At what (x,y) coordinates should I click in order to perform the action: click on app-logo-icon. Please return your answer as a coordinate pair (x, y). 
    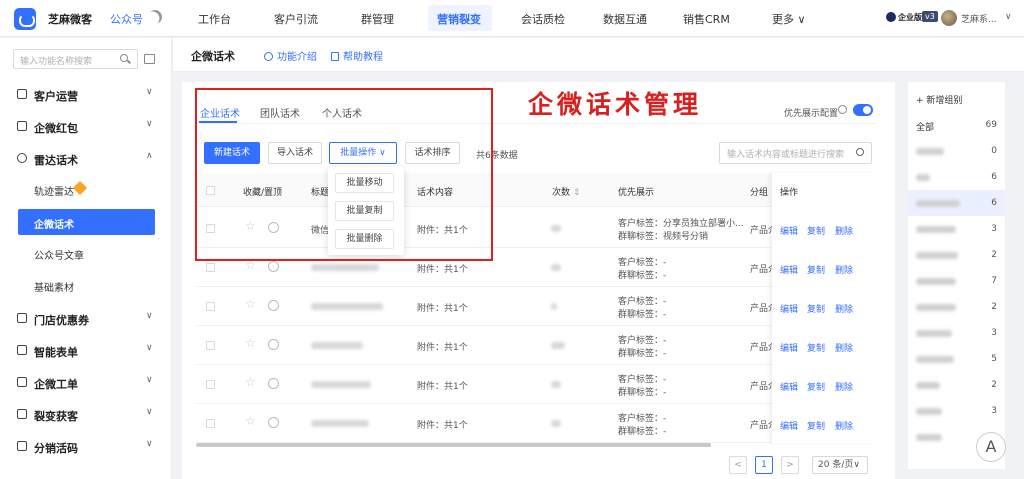
    Looking at the image, I should click on (25, 19).